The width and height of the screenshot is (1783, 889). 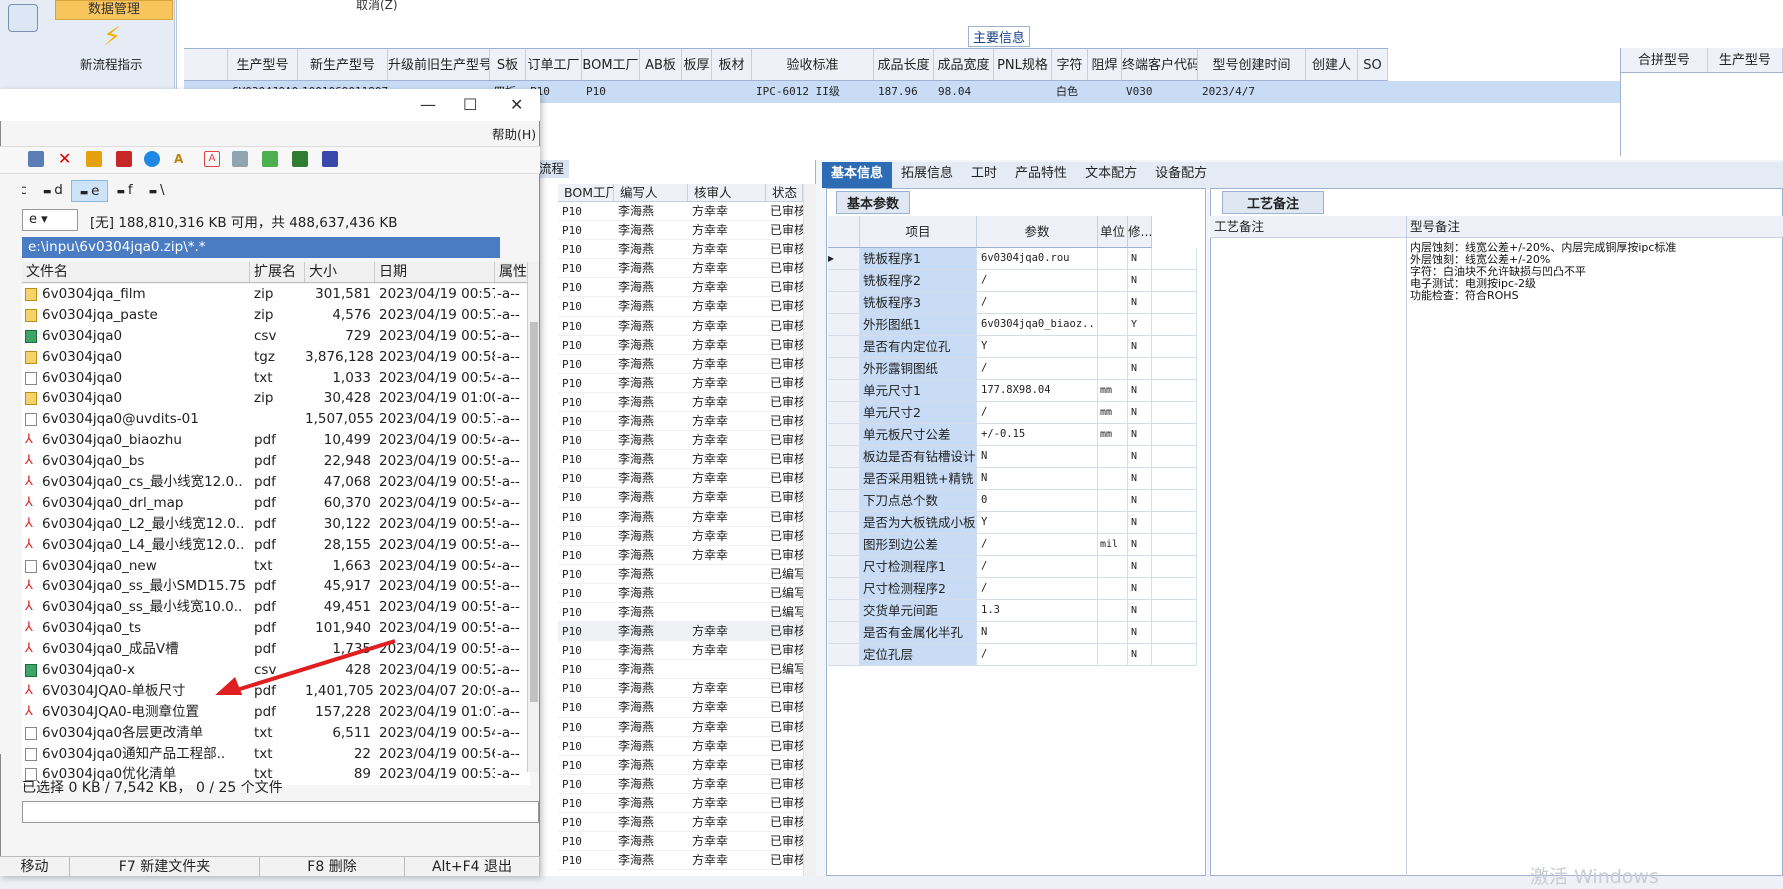 I want to click on params-row: ▸ 铣板程序1 6v0304jqa0.rou N, so click(x=1012, y=259).